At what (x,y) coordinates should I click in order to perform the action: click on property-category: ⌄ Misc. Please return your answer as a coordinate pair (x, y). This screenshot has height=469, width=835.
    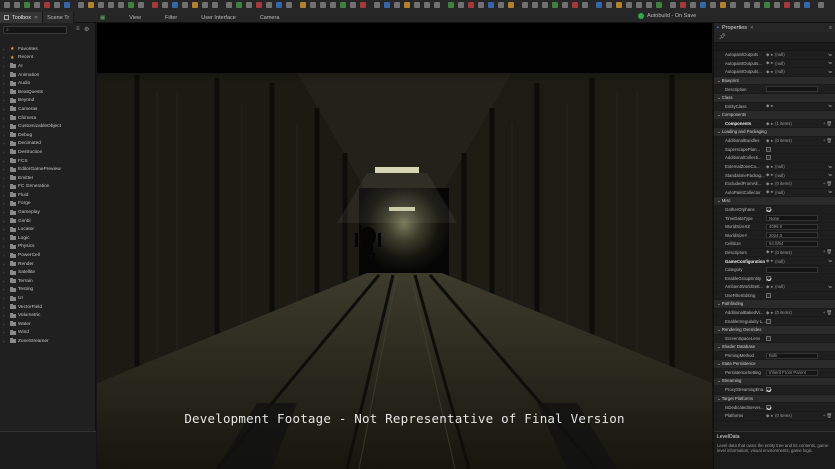
    Looking at the image, I should click on (774, 201).